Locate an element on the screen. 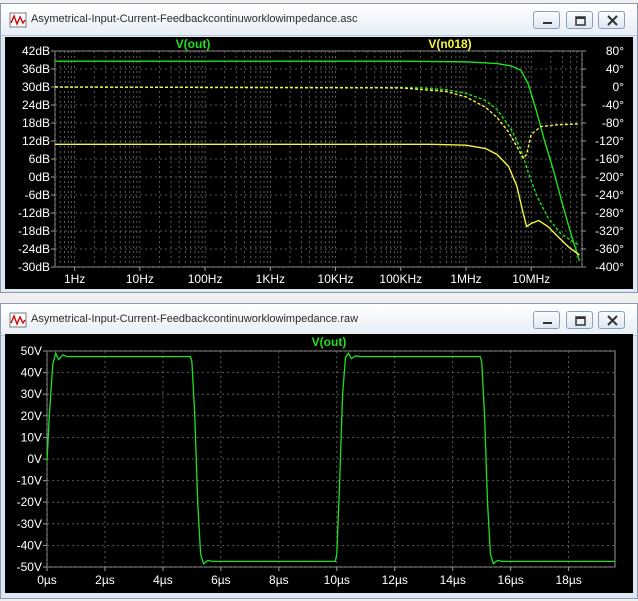 This screenshot has height=601, width=638. y-tick-label-right: 40° is located at coordinates (615, 69).